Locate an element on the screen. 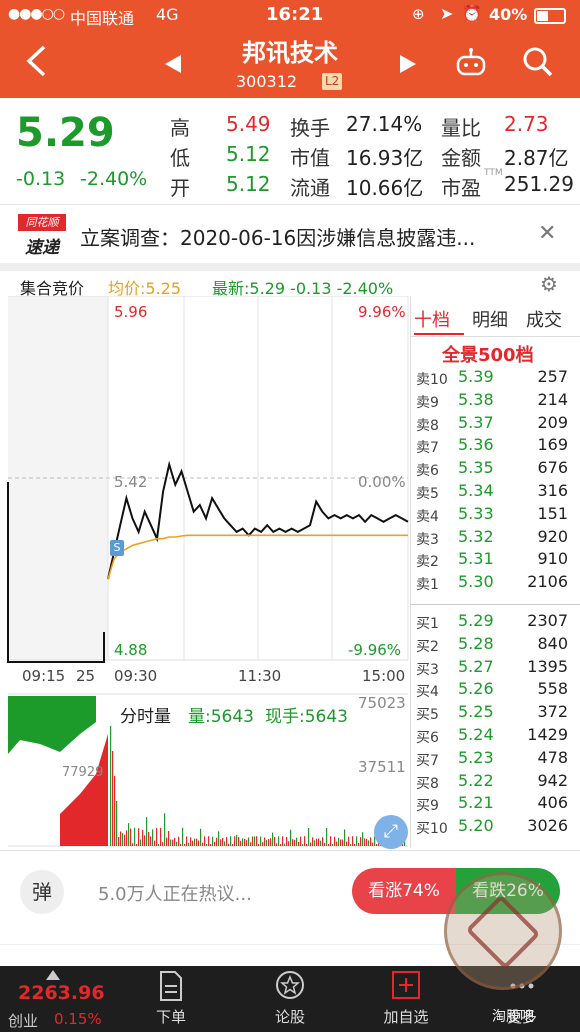 This screenshot has height=1032, width=580. ask-level-row: 卖6 5.35 676 is located at coordinates (493, 468).